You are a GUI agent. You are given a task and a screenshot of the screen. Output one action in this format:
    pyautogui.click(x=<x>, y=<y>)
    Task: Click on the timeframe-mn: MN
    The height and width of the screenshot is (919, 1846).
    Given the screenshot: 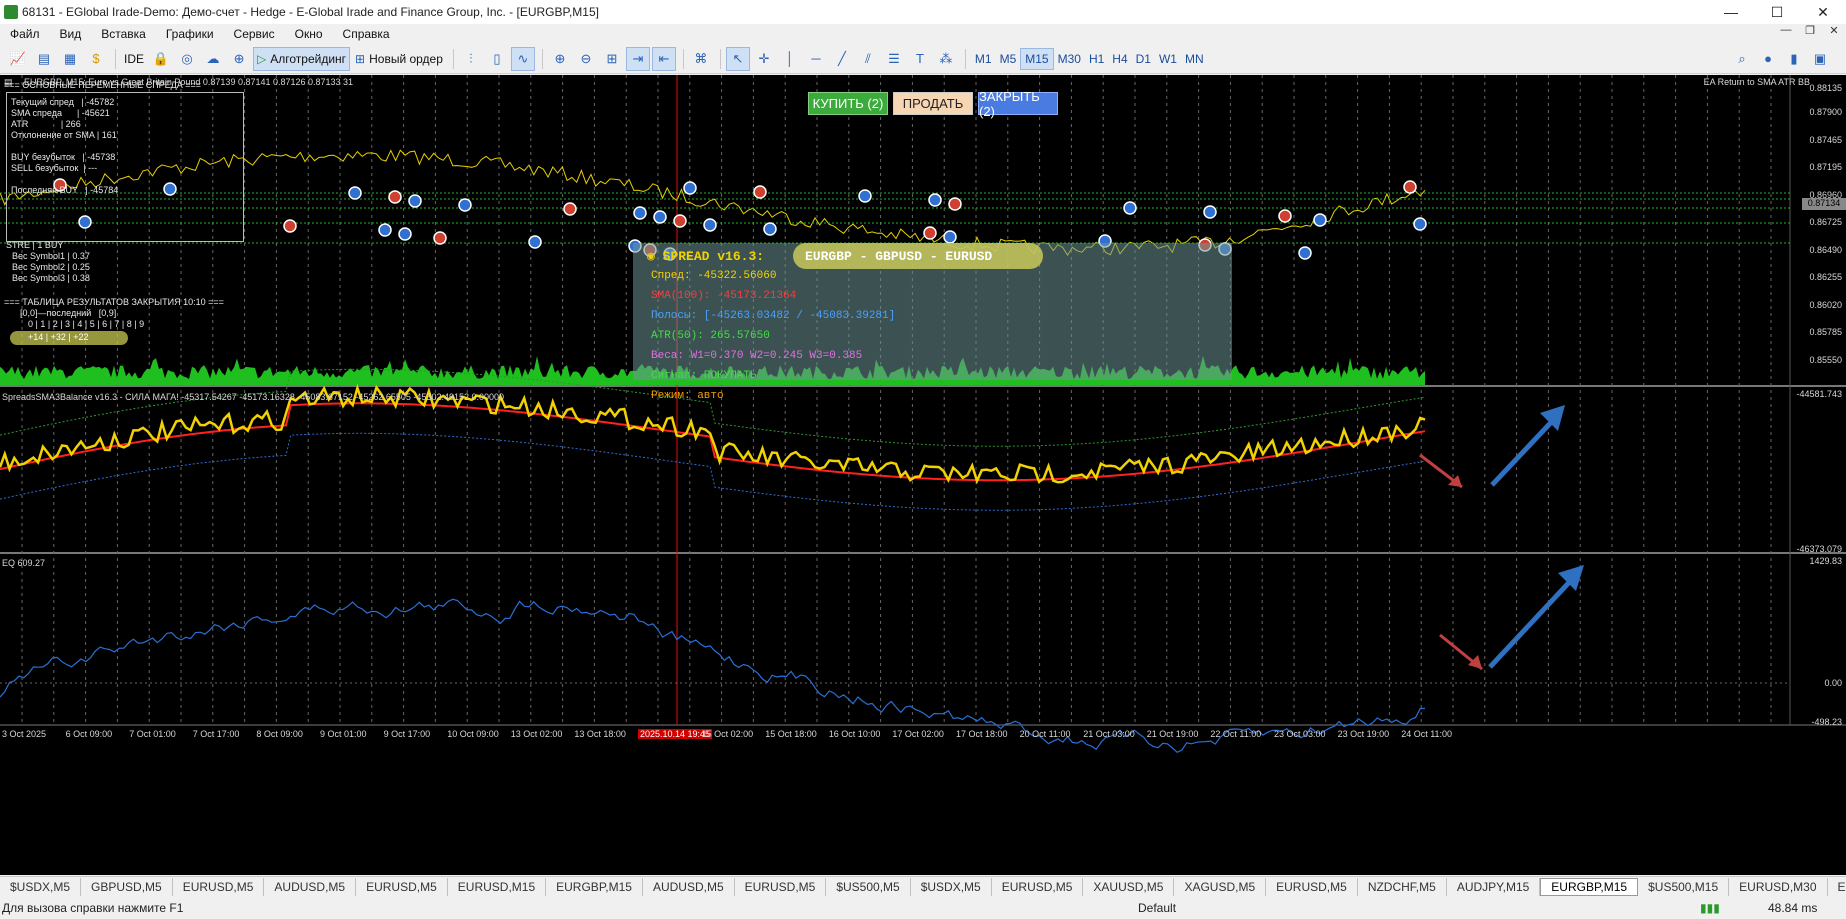 What is the action you would take?
    pyautogui.click(x=1194, y=59)
    